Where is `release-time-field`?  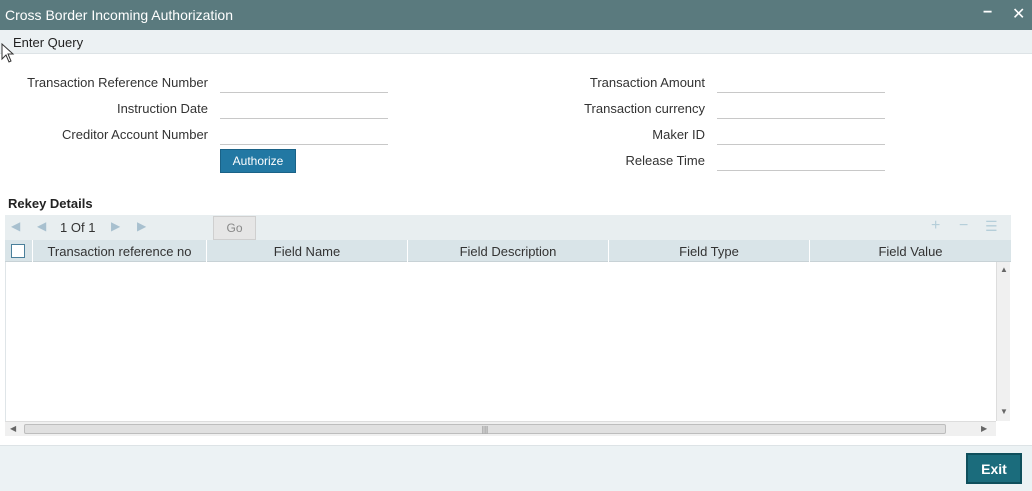 release-time-field is located at coordinates (801, 160).